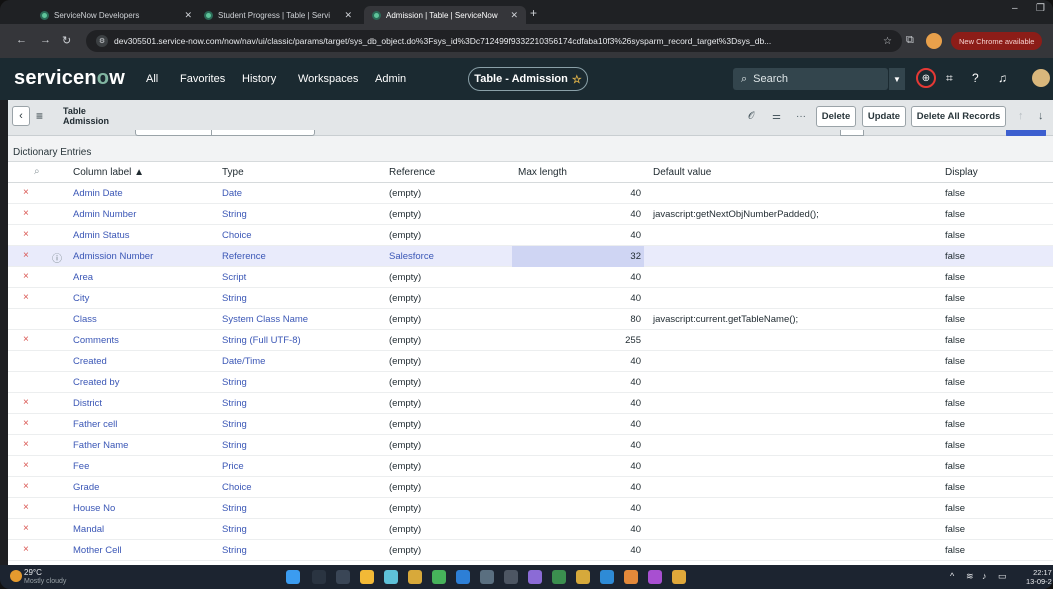  I want to click on update-button: Update, so click(884, 116).